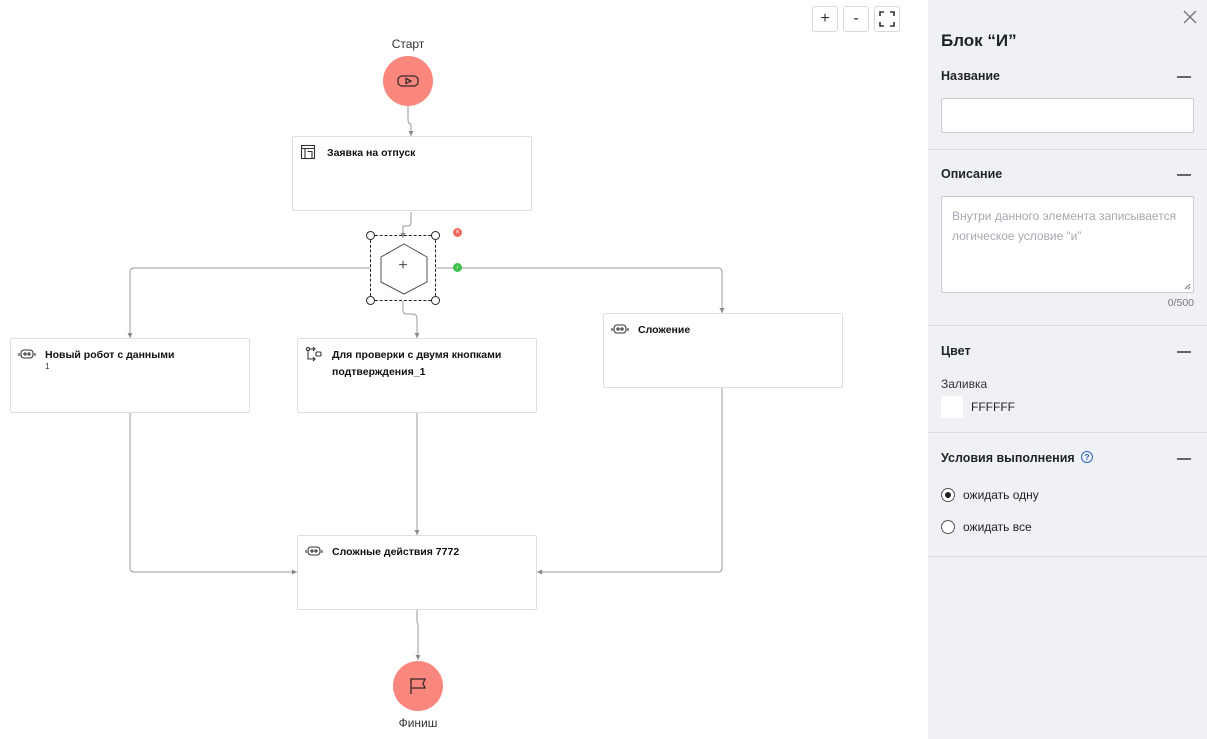 The width and height of the screenshot is (1207, 739). I want to click on node-title: Заявка на отпуск, so click(371, 153).